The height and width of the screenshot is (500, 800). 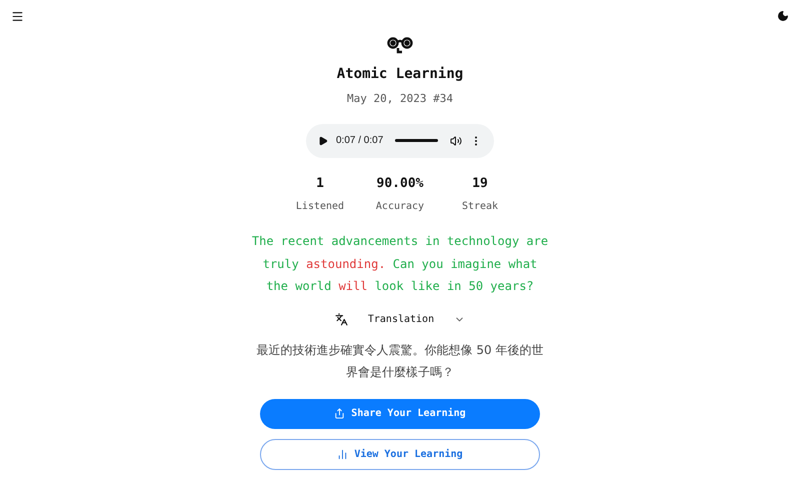 I want to click on stat-value: 1, so click(x=320, y=183).